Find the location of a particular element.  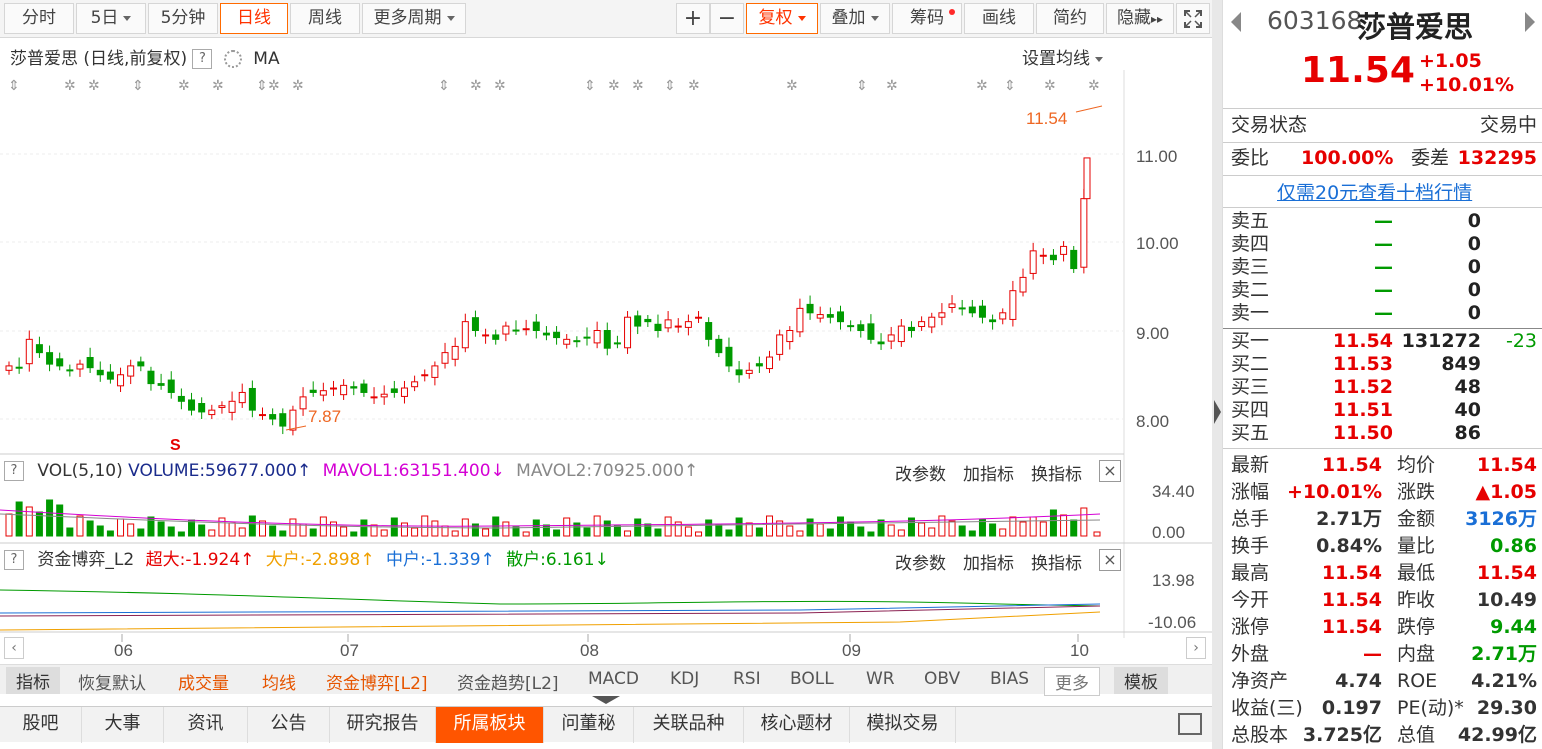

ind-kdj: KDJ is located at coordinates (684, 679).